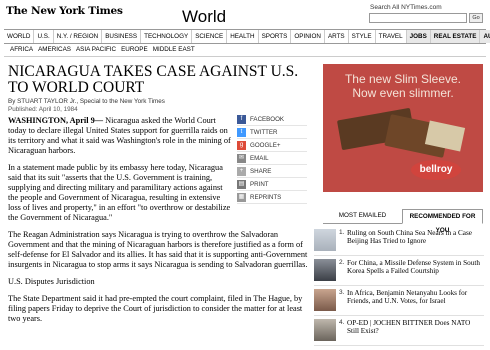 This screenshot has width=490, height=350. What do you see at coordinates (204, 17) in the screenshot?
I see `section-title: World` at bounding box center [204, 17].